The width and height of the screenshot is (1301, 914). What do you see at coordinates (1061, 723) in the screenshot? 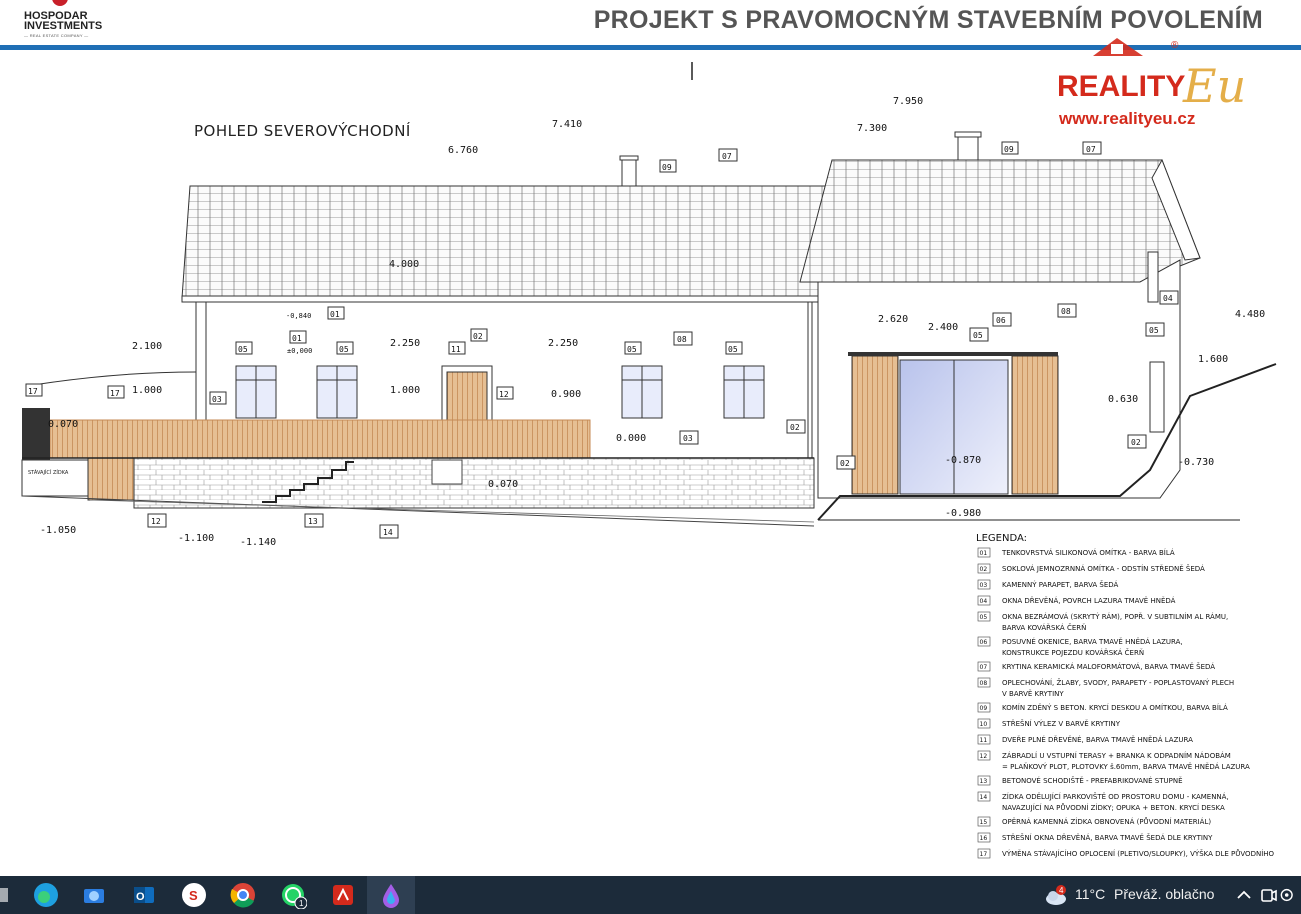
I see `legend-text: STŘEŠNÍ VÝLEZ V BARVĚ KRYTINY` at bounding box center [1061, 723].